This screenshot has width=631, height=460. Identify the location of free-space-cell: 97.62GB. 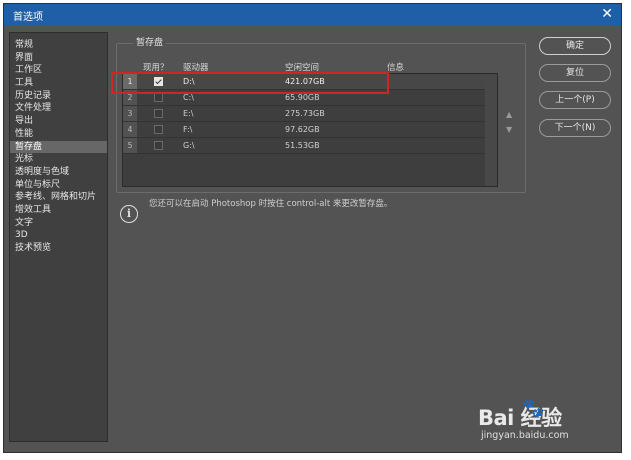
(302, 129).